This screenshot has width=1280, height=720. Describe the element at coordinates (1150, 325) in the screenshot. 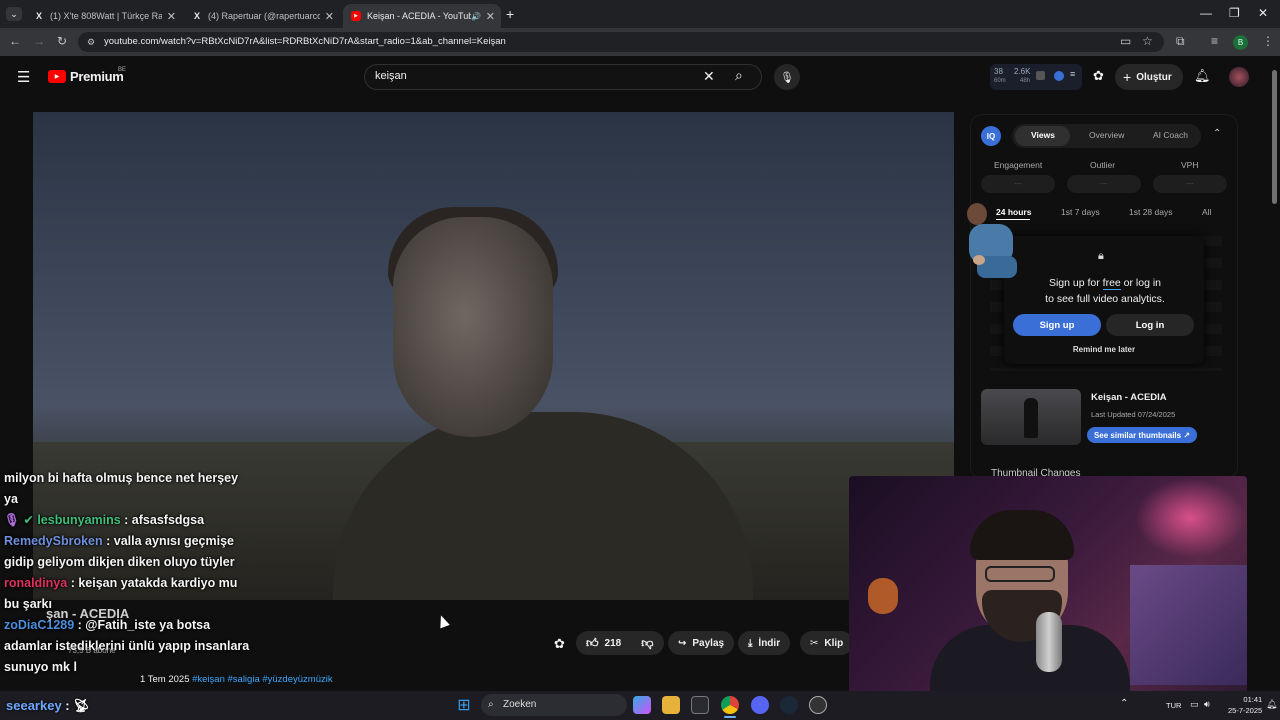

I see `login-button: Log in` at that location.